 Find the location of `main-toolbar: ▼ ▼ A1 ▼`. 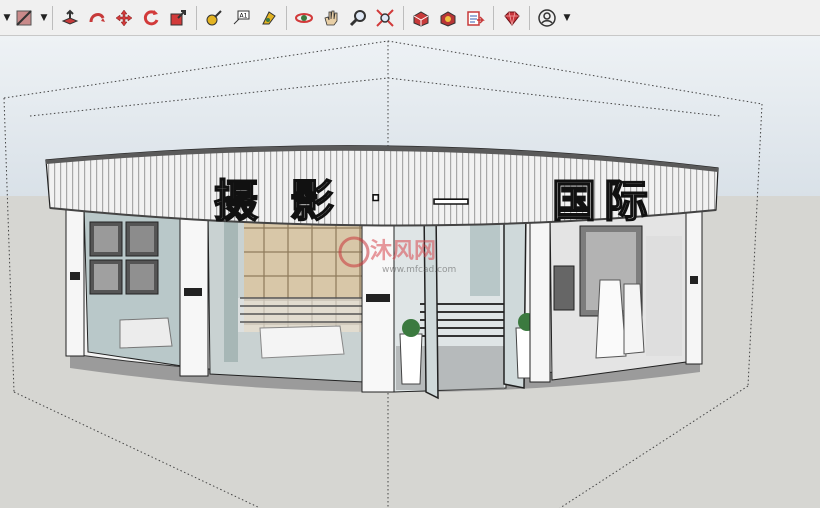

main-toolbar: ▼ ▼ A1 ▼ is located at coordinates (410, 18).